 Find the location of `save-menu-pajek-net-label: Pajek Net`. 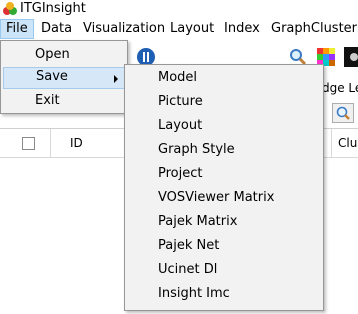

save-menu-pajek-net-label: Pajek Net is located at coordinates (189, 245).